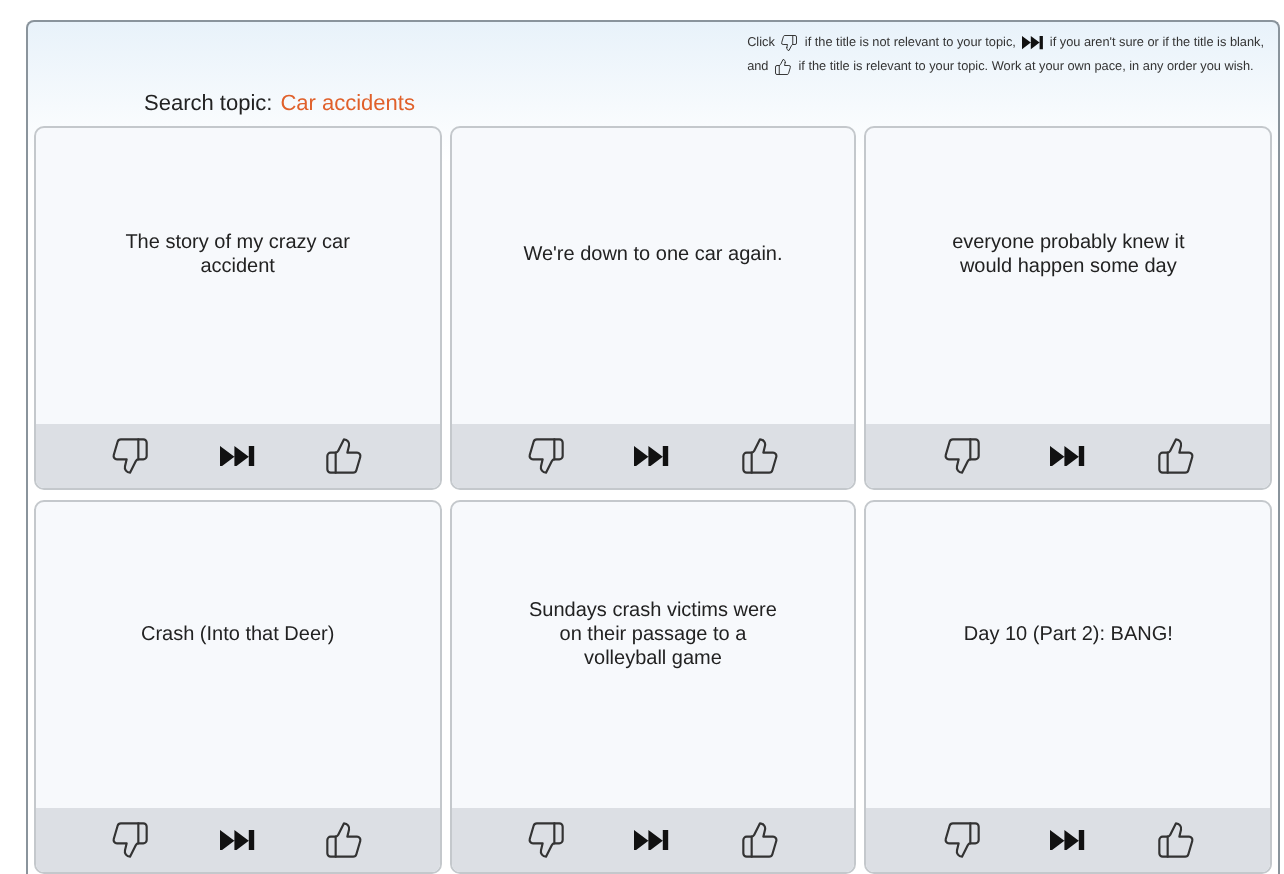 The height and width of the screenshot is (874, 1284). Describe the element at coordinates (208, 104) in the screenshot. I see `search-topic-label: Search topic:` at that location.